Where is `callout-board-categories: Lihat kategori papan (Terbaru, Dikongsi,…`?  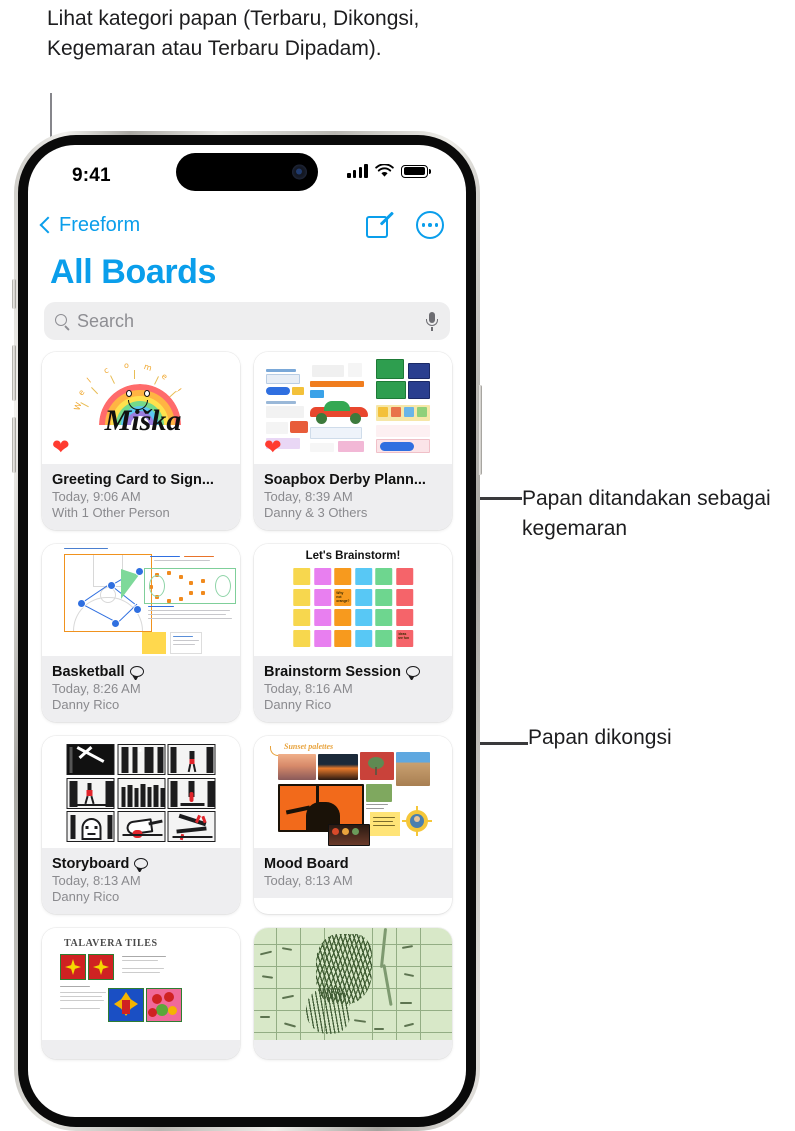 callout-board-categories: Lihat kategori papan (Terbaru, Dikongsi,… is located at coordinates (233, 33).